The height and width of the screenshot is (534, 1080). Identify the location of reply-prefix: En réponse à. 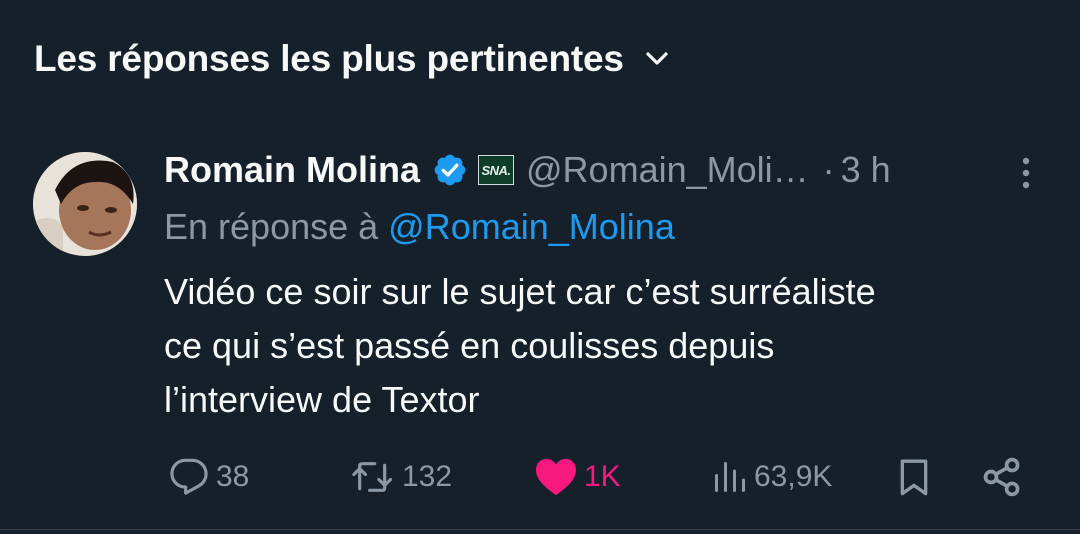
(271, 226).